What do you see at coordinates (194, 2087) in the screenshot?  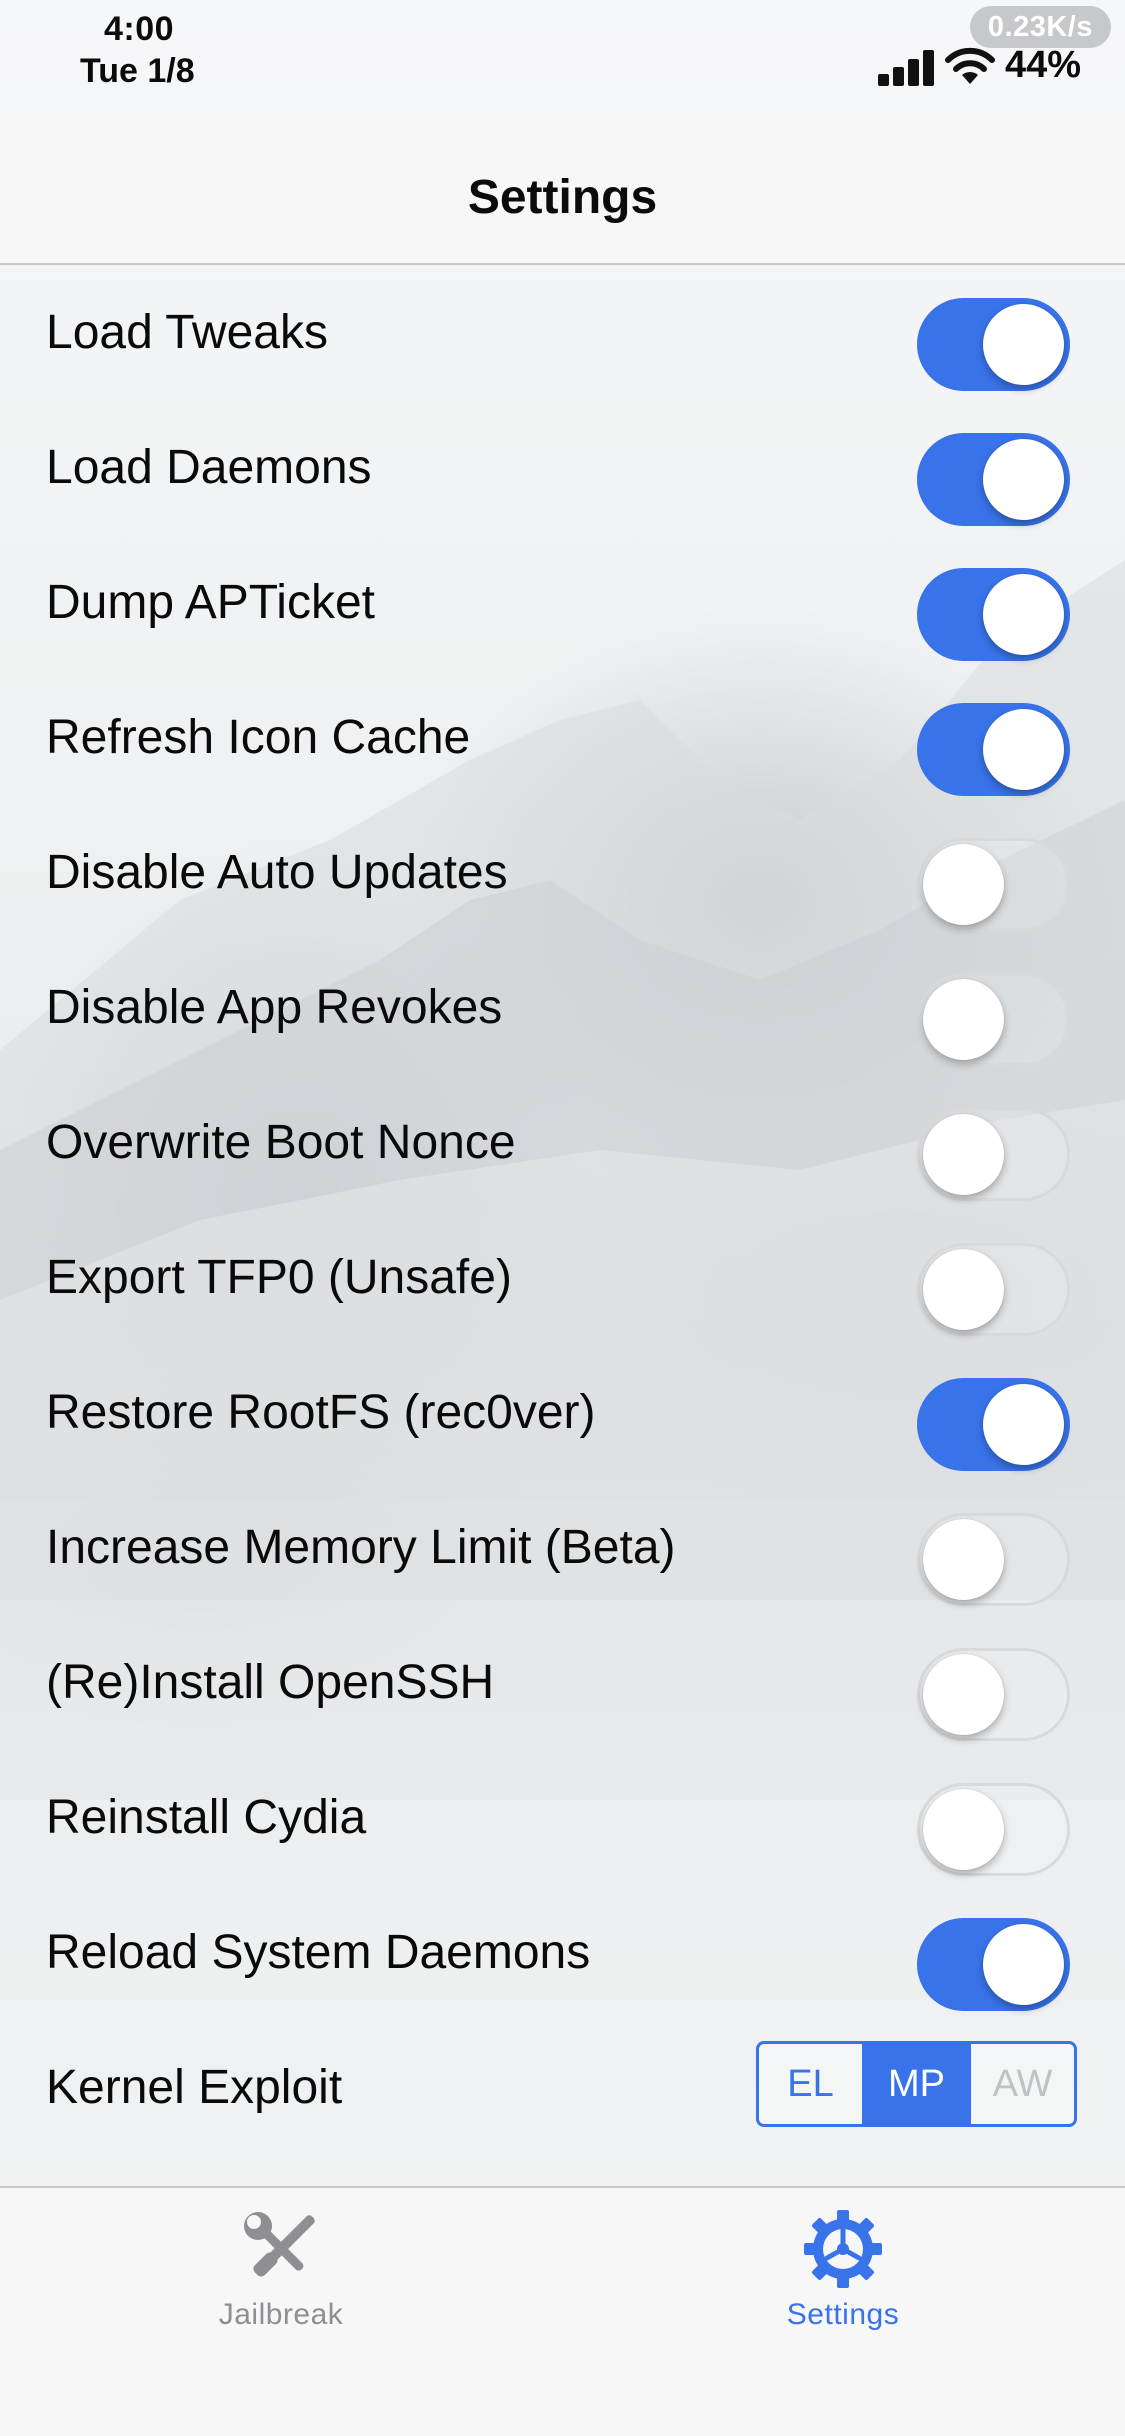 I see `setting-label: Kernel Exploit` at bounding box center [194, 2087].